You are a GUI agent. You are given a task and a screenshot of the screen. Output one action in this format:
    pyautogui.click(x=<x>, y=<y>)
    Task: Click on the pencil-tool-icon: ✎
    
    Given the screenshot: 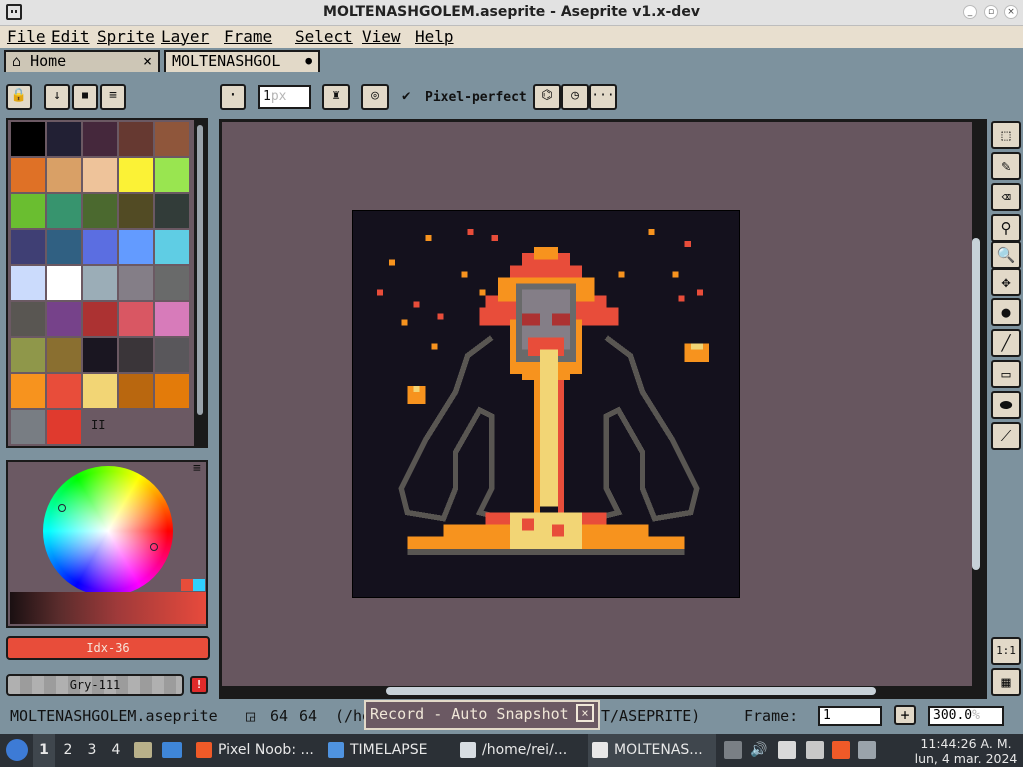 What is the action you would take?
    pyautogui.click(x=1006, y=166)
    